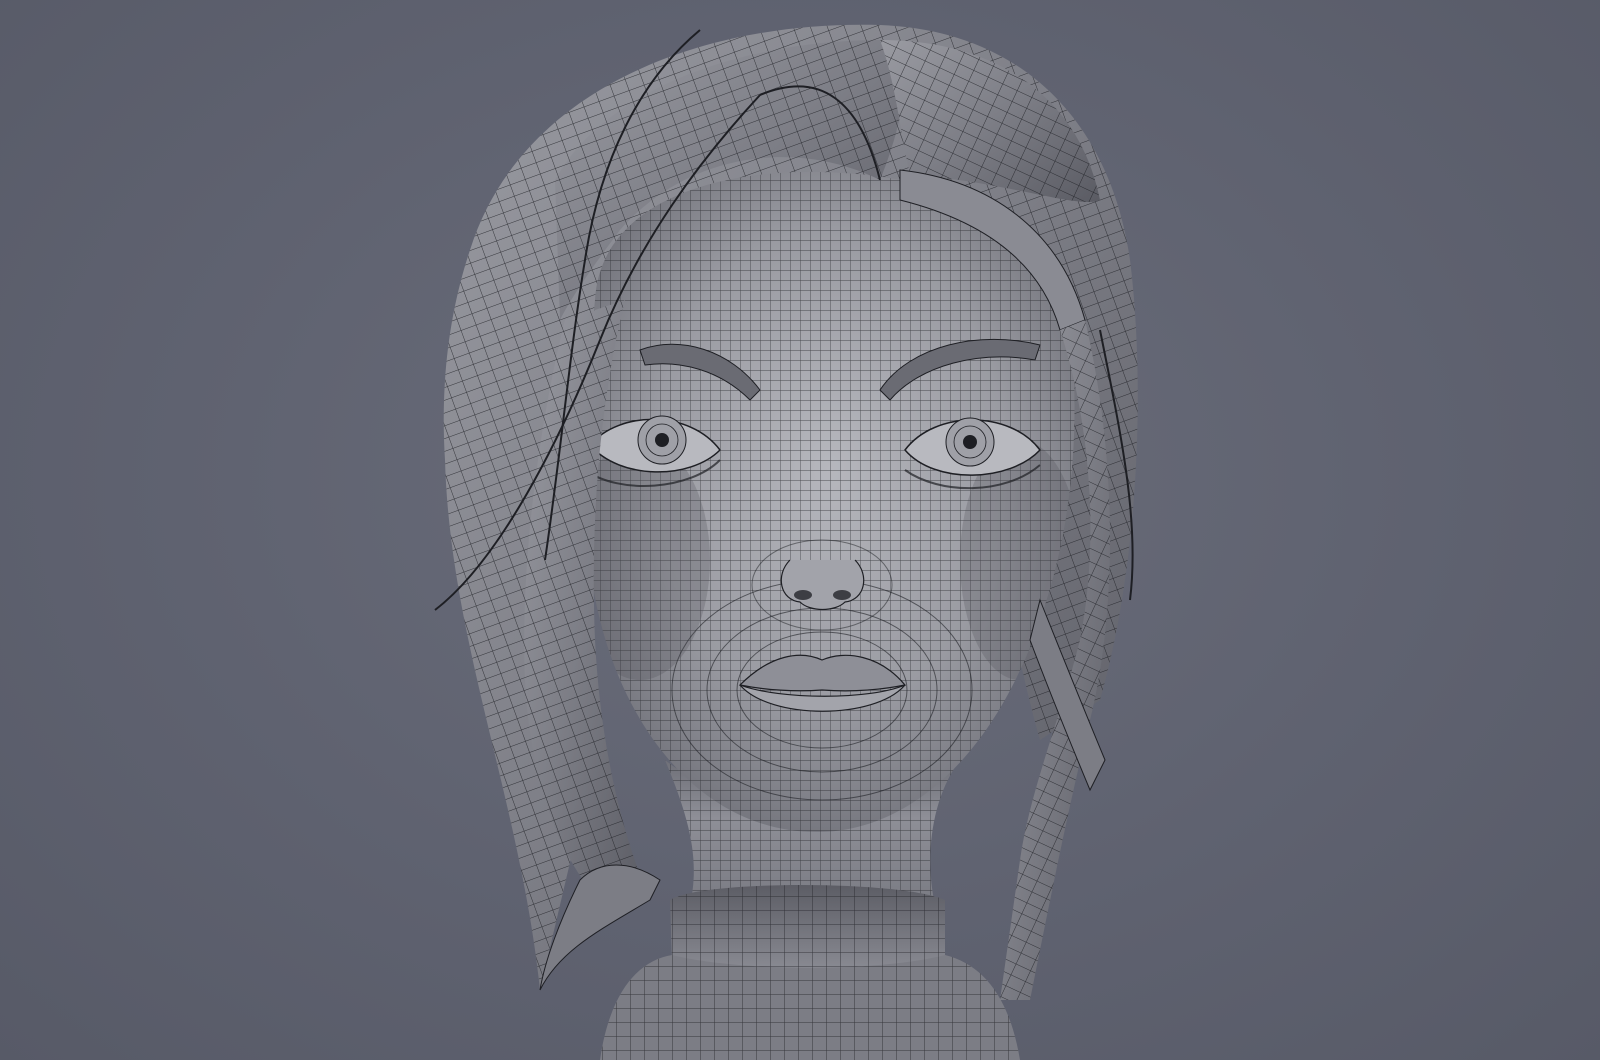 This screenshot has width=1600, height=1060. I want to click on collar, so click(810, 972).